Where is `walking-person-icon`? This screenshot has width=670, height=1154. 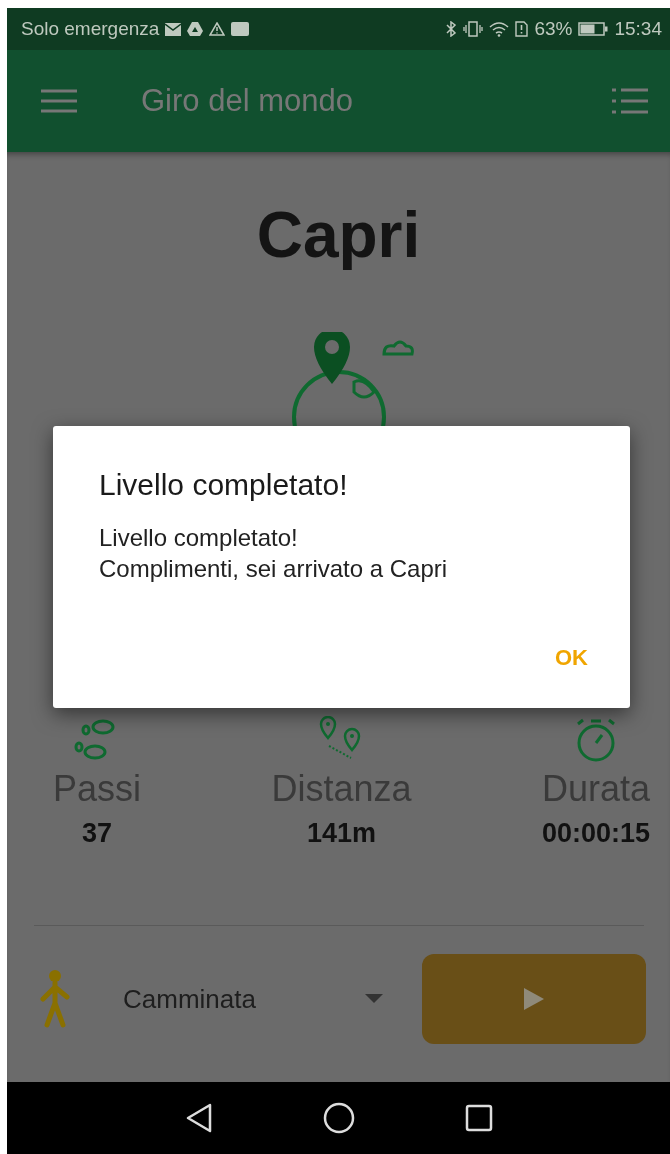 walking-person-icon is located at coordinates (55, 999).